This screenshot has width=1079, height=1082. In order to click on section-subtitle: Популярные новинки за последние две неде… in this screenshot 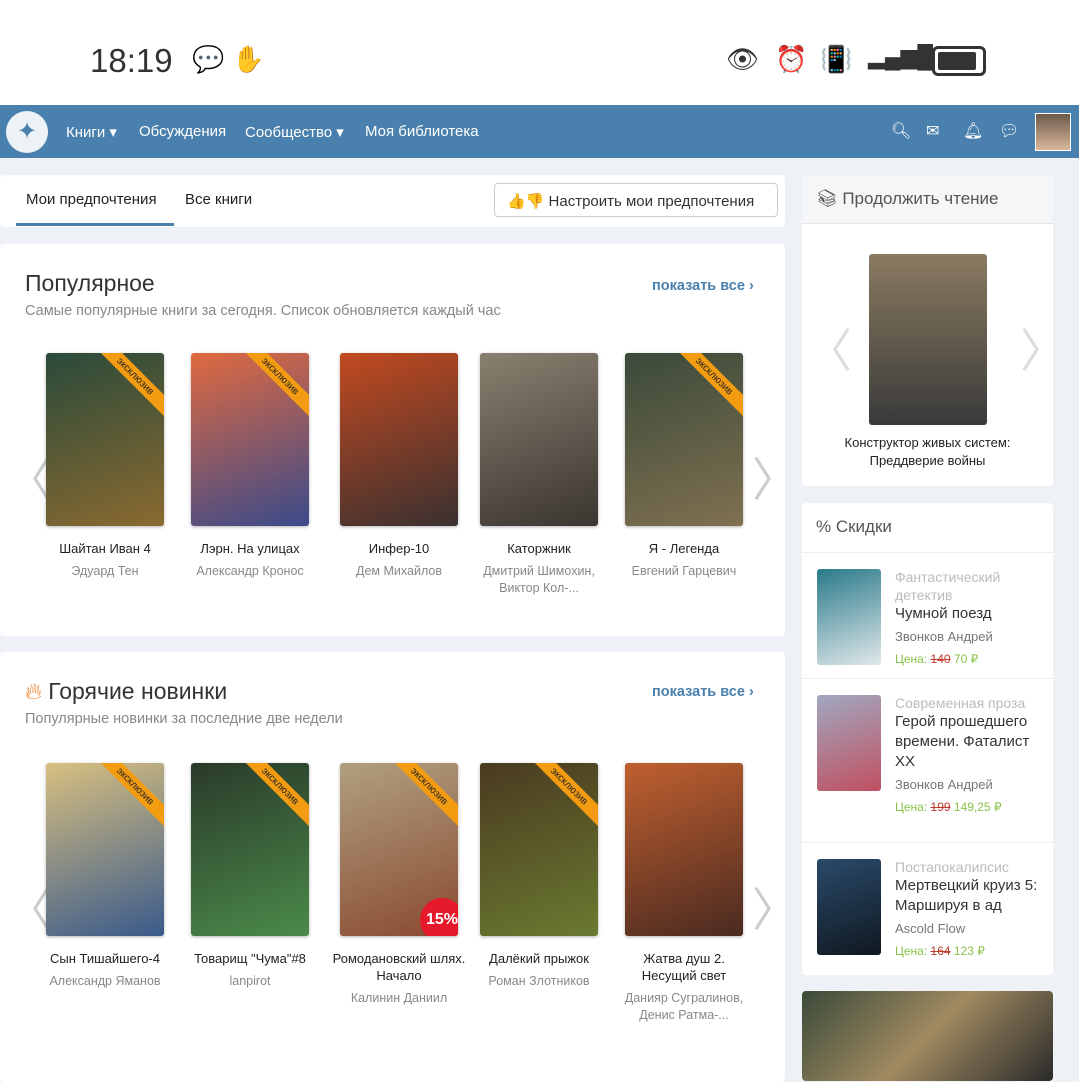, I will do `click(184, 719)`.